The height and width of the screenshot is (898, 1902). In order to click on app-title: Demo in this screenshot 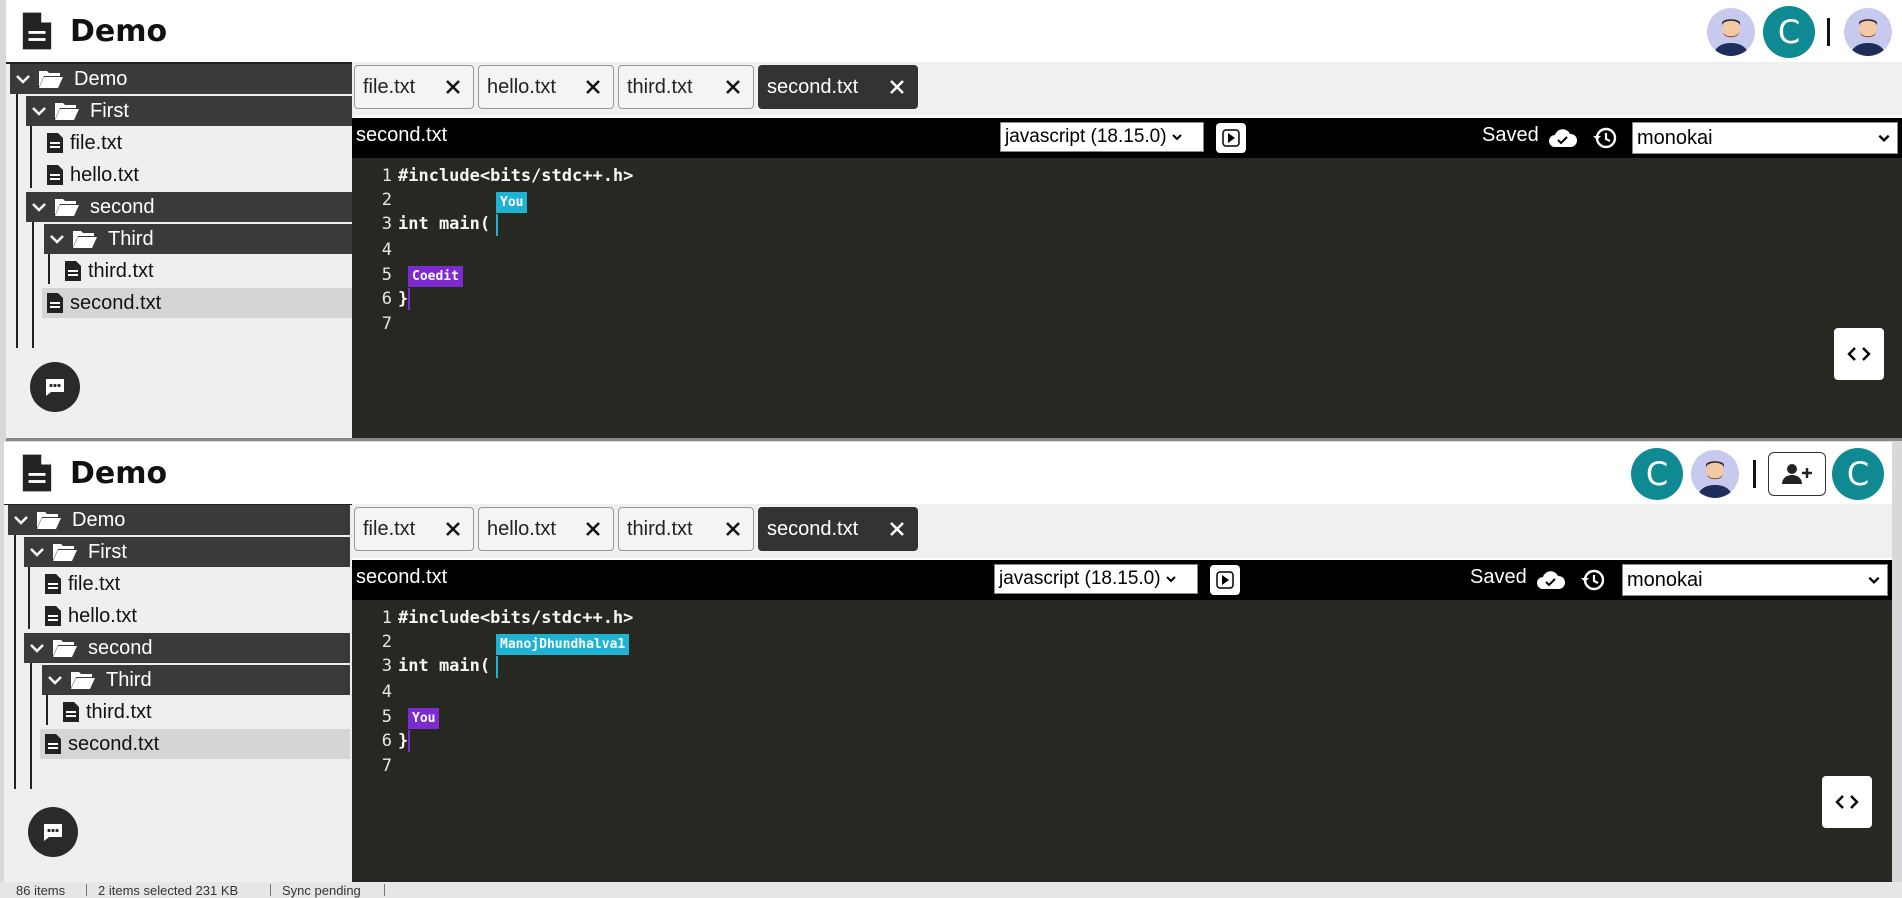, I will do `click(119, 473)`.